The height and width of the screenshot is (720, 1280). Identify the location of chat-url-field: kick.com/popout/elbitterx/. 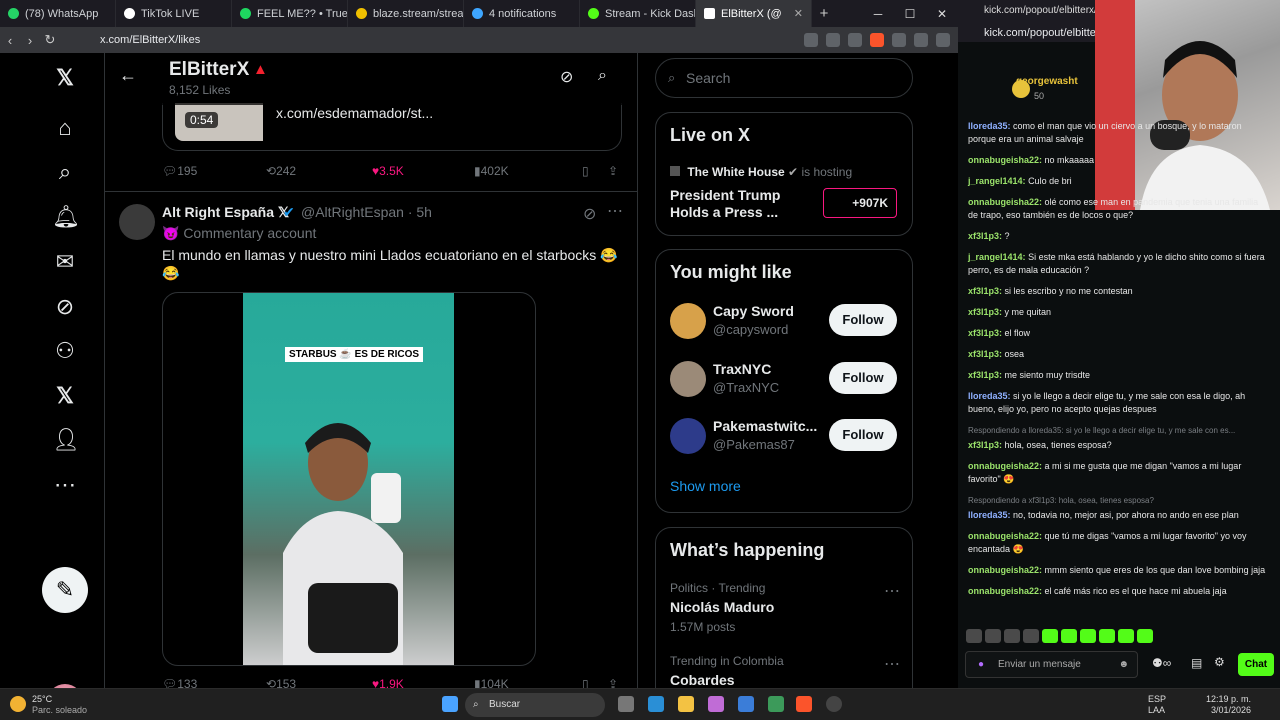
(1046, 33).